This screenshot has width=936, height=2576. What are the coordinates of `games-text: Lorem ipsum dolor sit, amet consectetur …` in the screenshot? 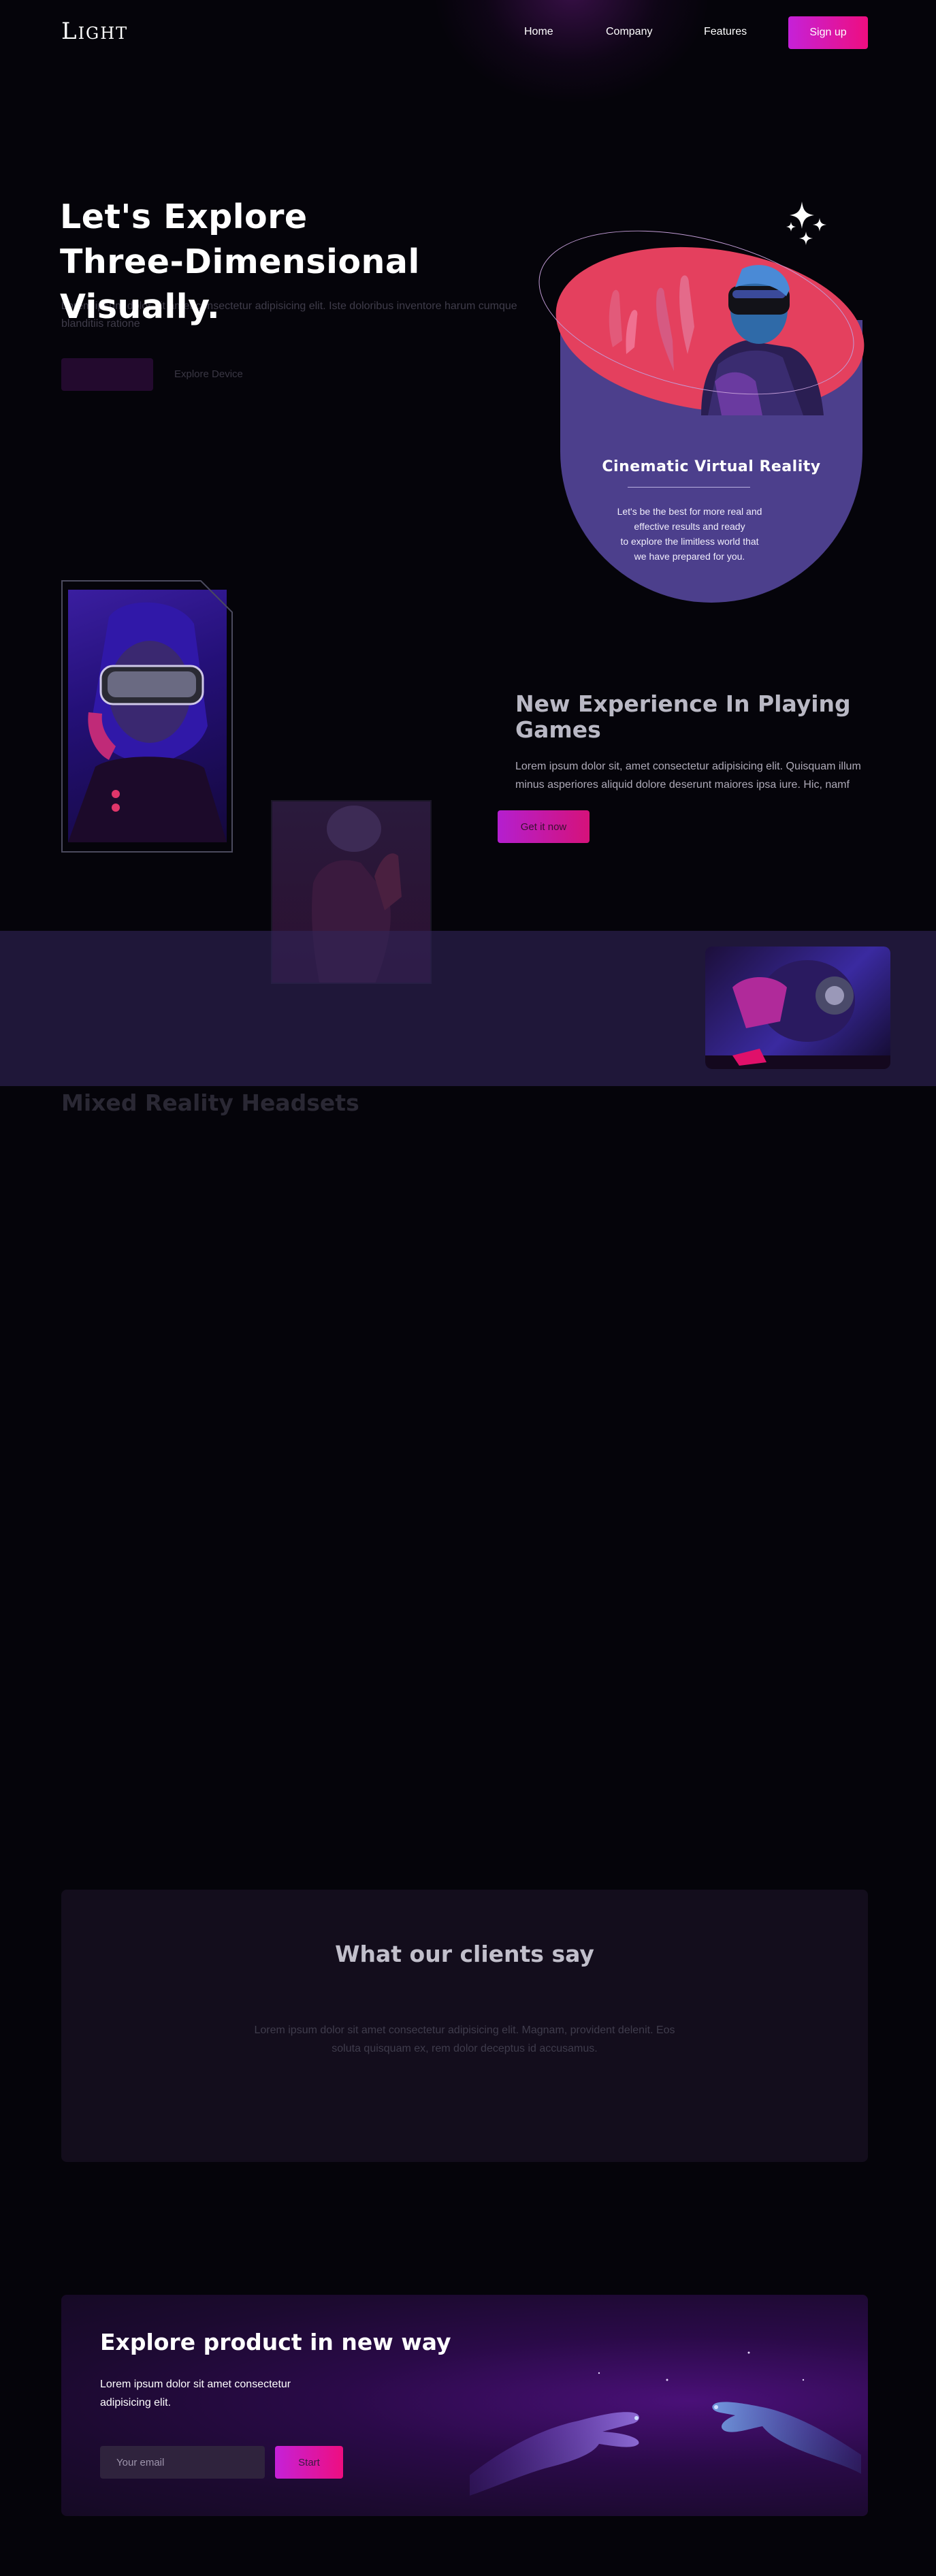 It's located at (692, 775).